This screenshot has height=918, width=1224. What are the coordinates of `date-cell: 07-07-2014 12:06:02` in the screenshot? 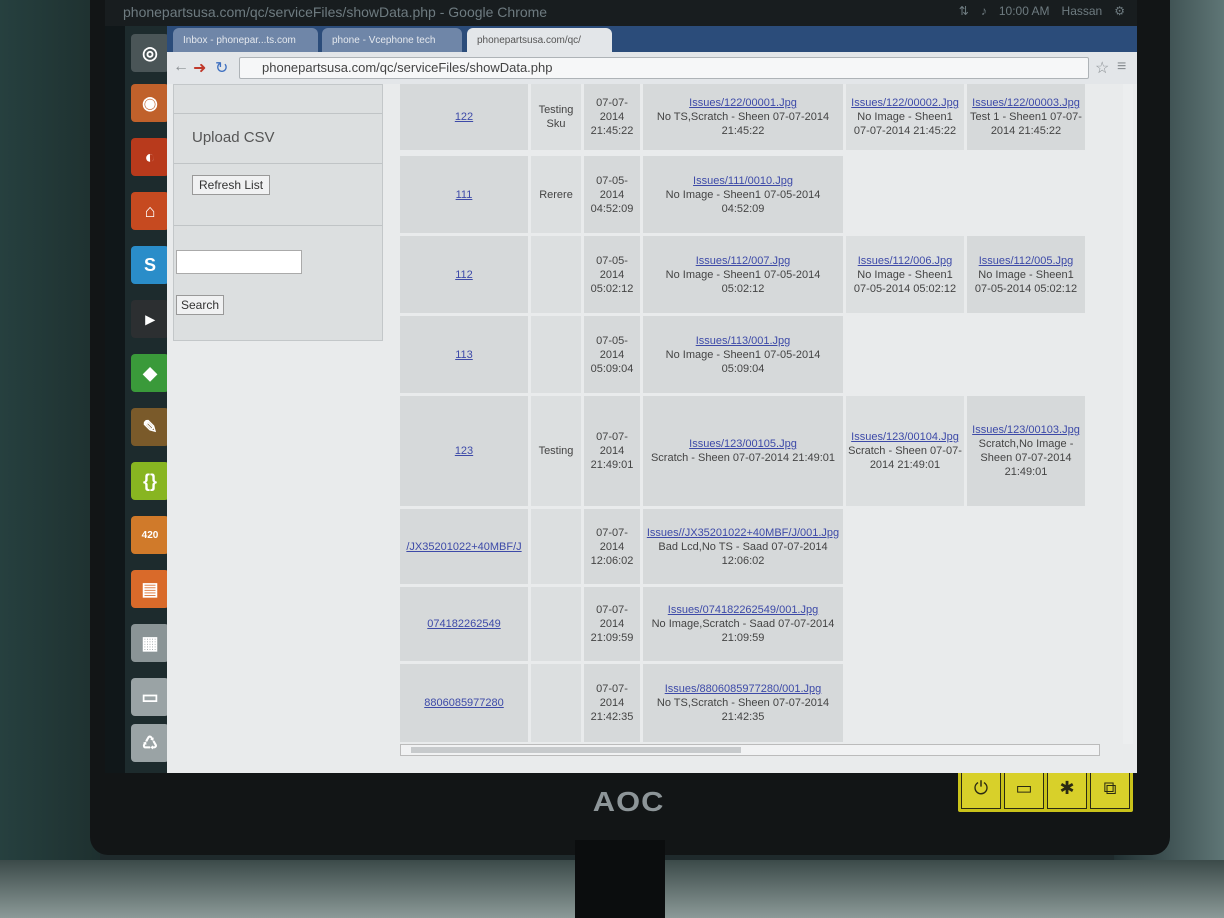 It's located at (612, 546).